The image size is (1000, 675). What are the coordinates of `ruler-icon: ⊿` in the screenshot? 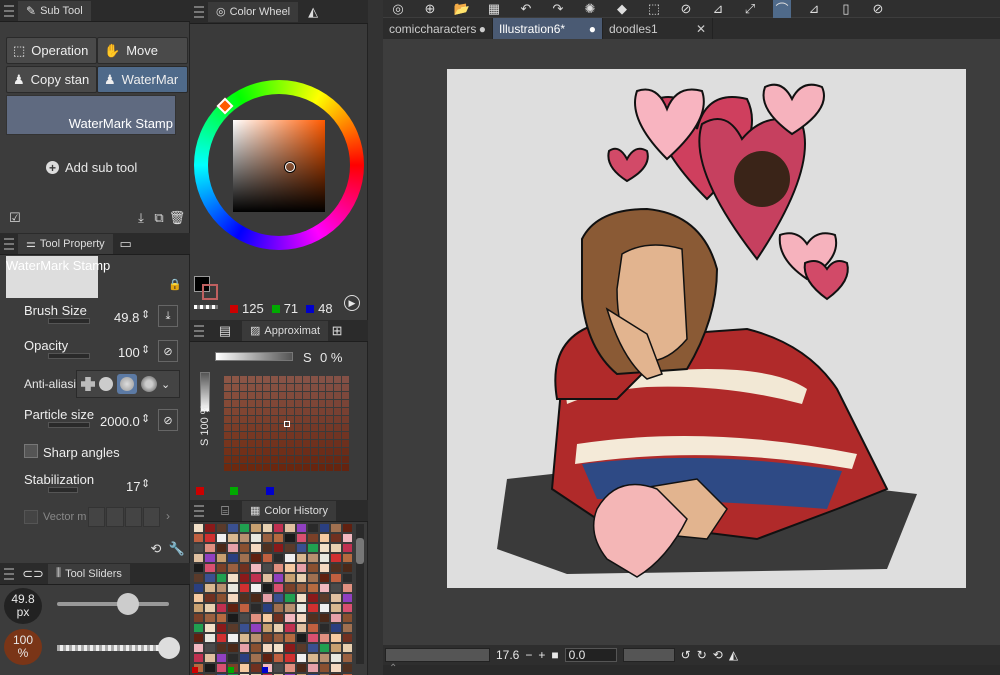 It's located at (718, 9).